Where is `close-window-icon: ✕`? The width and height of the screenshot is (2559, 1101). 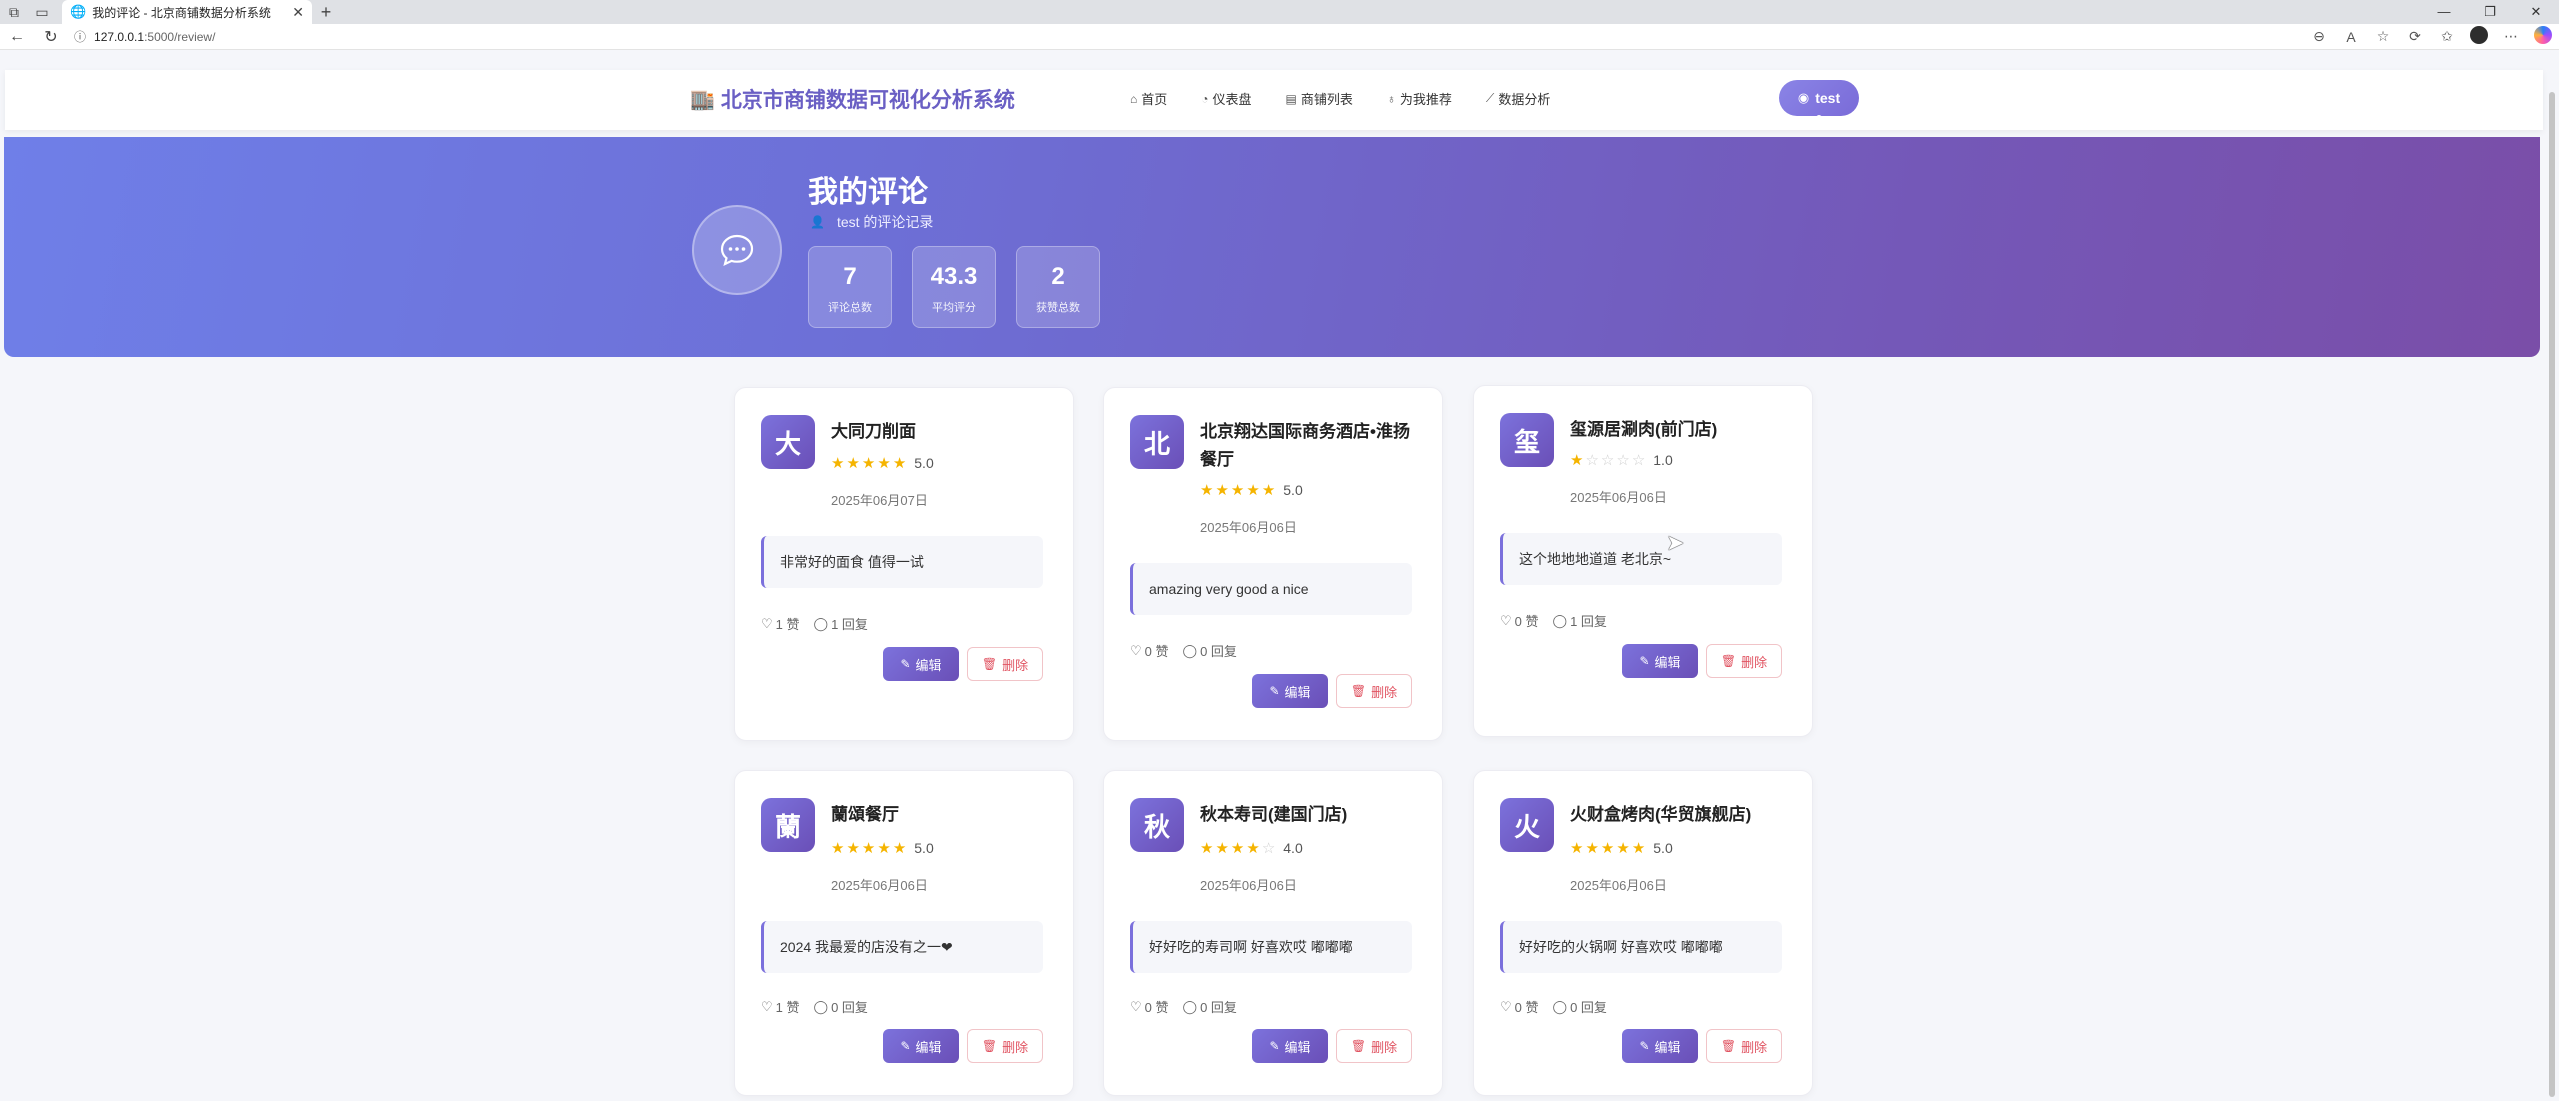
close-window-icon: ✕ is located at coordinates (2536, 12).